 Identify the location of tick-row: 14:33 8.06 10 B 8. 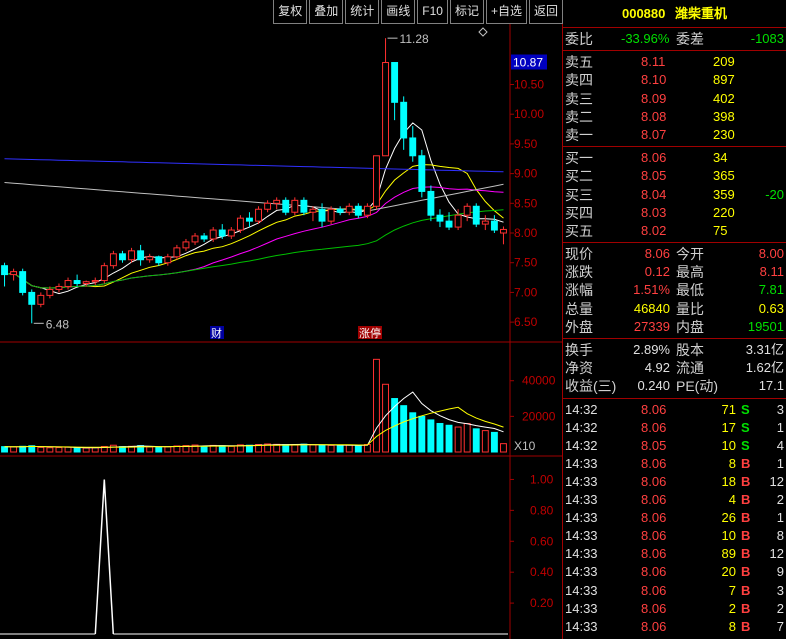
(674, 536).